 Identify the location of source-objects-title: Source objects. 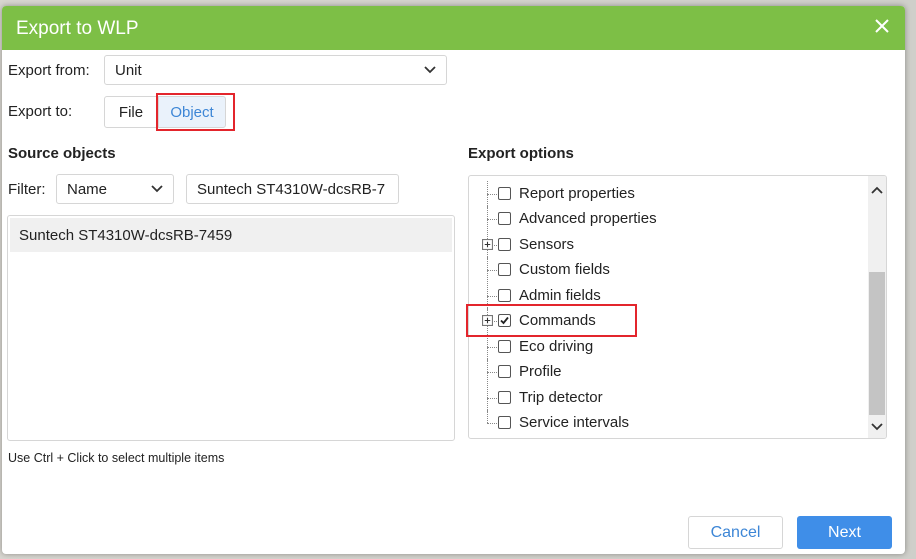
(62, 153).